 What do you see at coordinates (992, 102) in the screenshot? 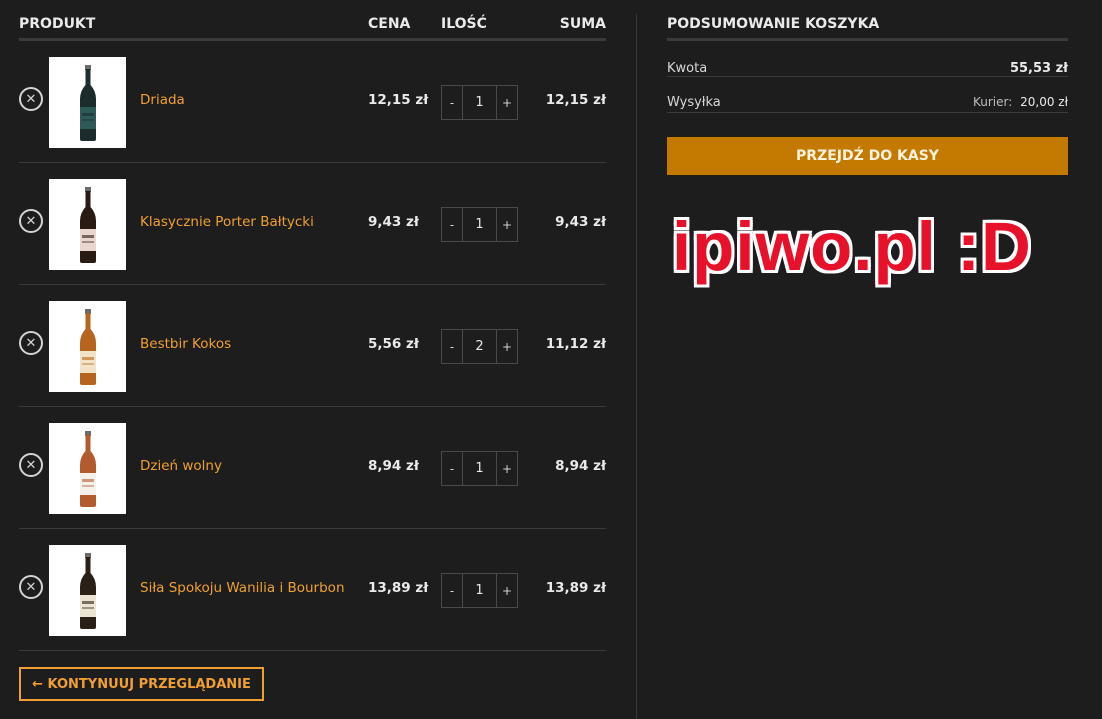
I see `shipping-method: Kurier:` at bounding box center [992, 102].